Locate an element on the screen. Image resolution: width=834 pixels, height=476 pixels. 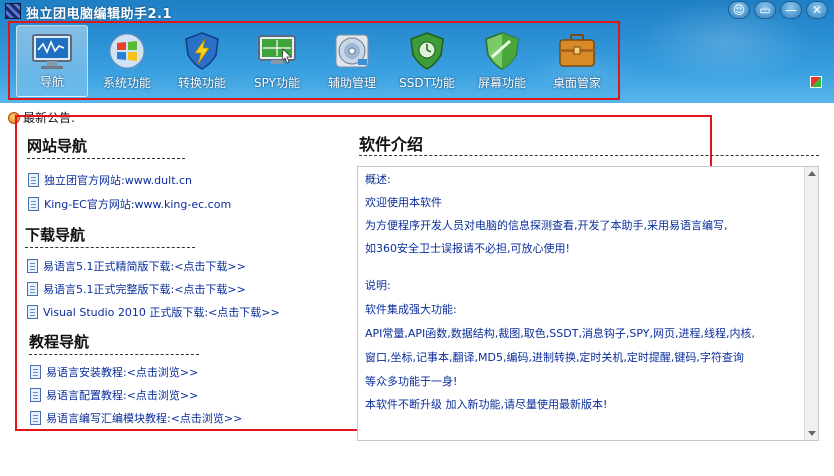
screen-target-icon is located at coordinates (277, 51).